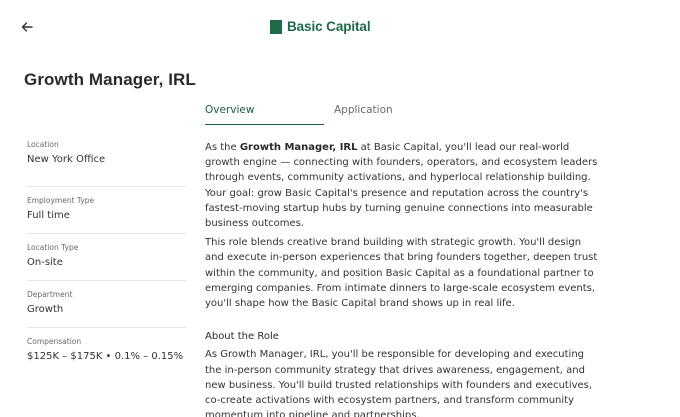 The image size is (680, 417). What do you see at coordinates (61, 200) in the screenshot?
I see `detail-label: Employment Type` at bounding box center [61, 200].